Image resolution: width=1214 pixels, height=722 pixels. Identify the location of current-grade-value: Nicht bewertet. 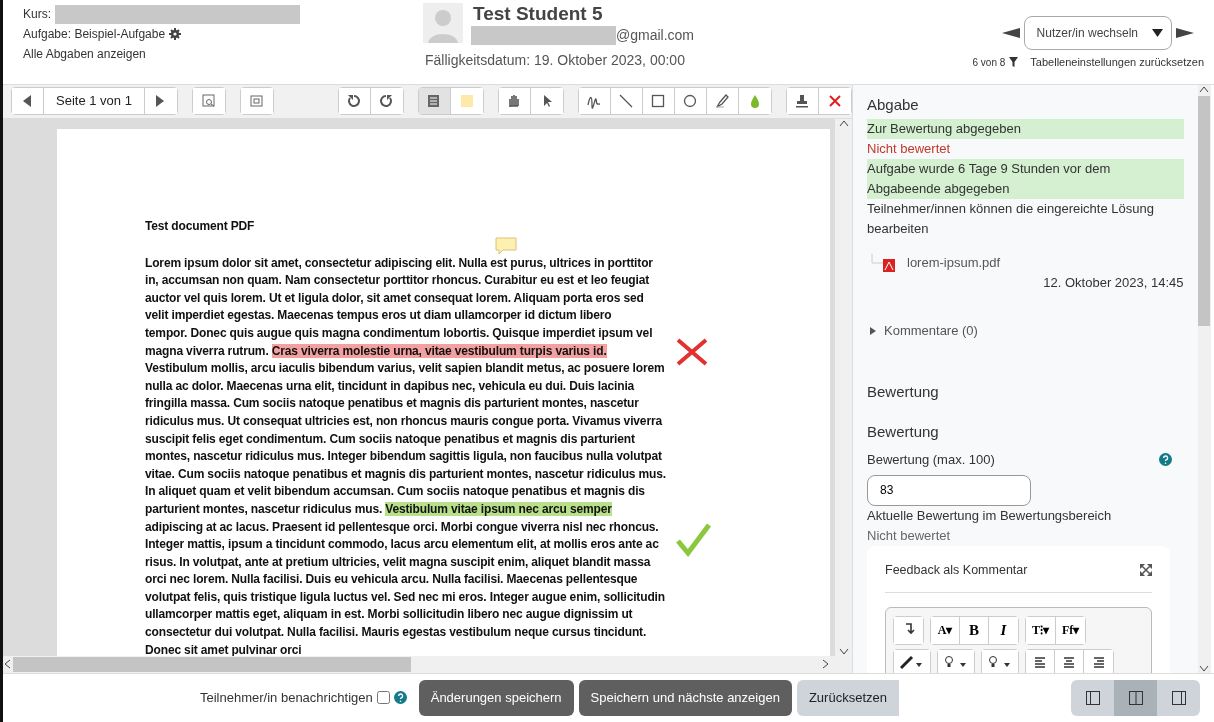
(909, 535).